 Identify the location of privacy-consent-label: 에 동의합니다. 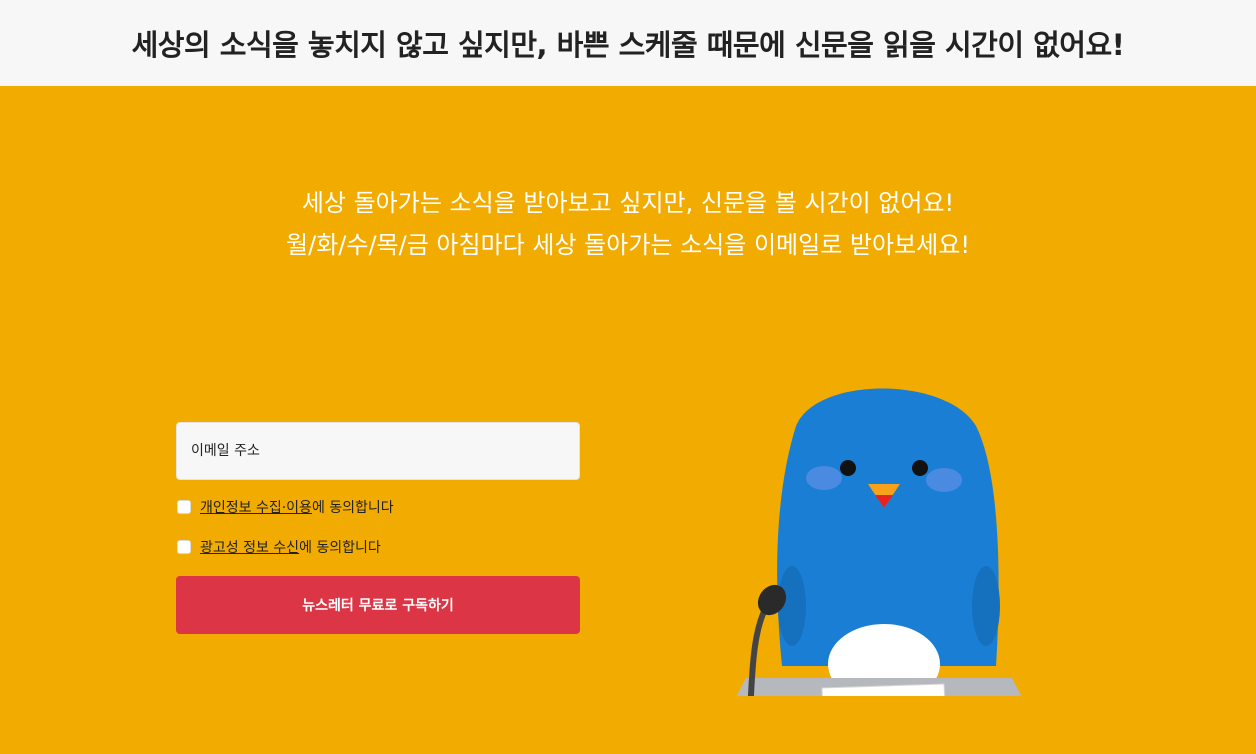
(352, 508).